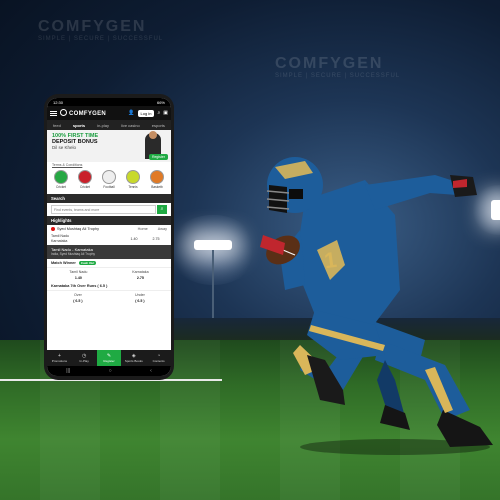 This screenshot has width=500, height=500. I want to click on market-match-winner: Match Winner Cash Out, so click(109, 263).